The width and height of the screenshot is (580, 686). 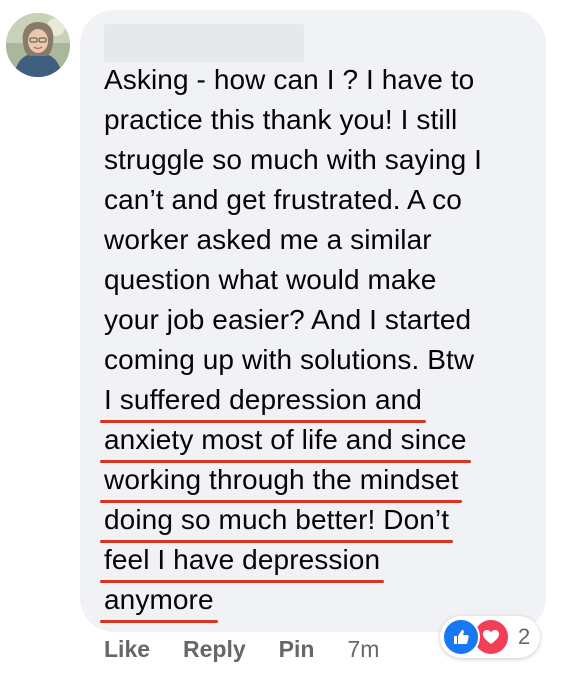 I want to click on comment-actions: Like Reply Pin 7m, so click(x=241, y=649).